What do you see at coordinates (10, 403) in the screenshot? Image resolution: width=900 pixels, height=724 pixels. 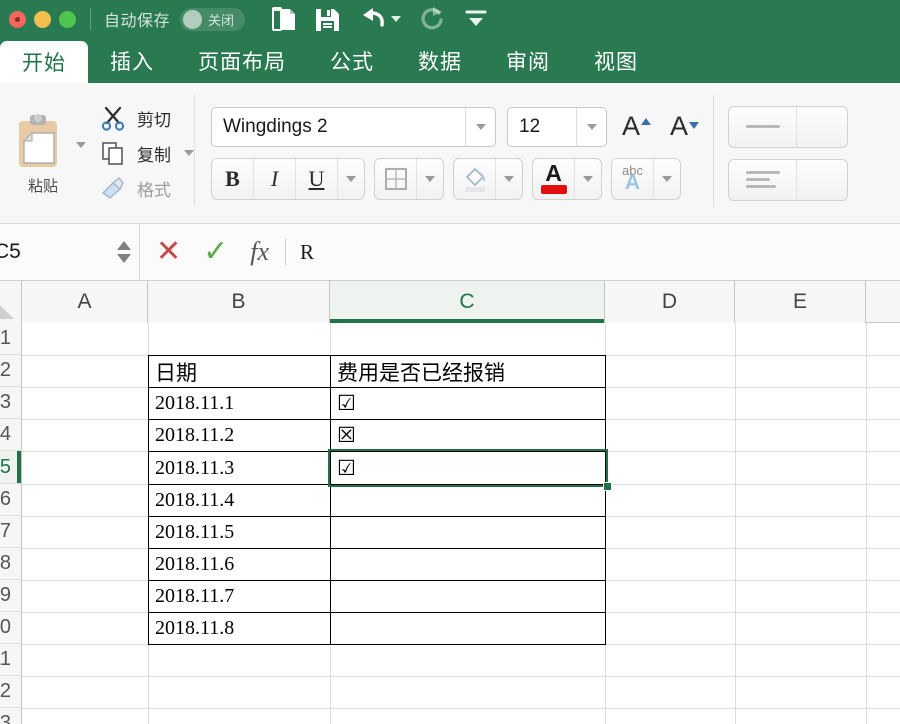 I see `row-header-3: 3` at bounding box center [10, 403].